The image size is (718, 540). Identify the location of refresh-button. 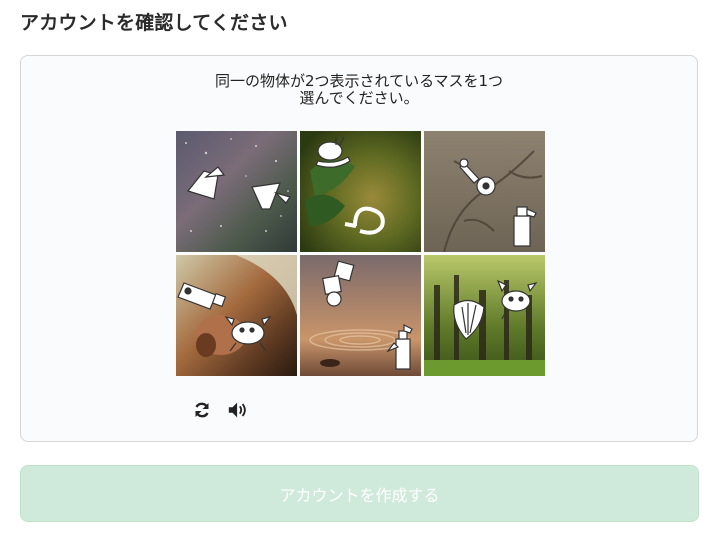
(202, 410).